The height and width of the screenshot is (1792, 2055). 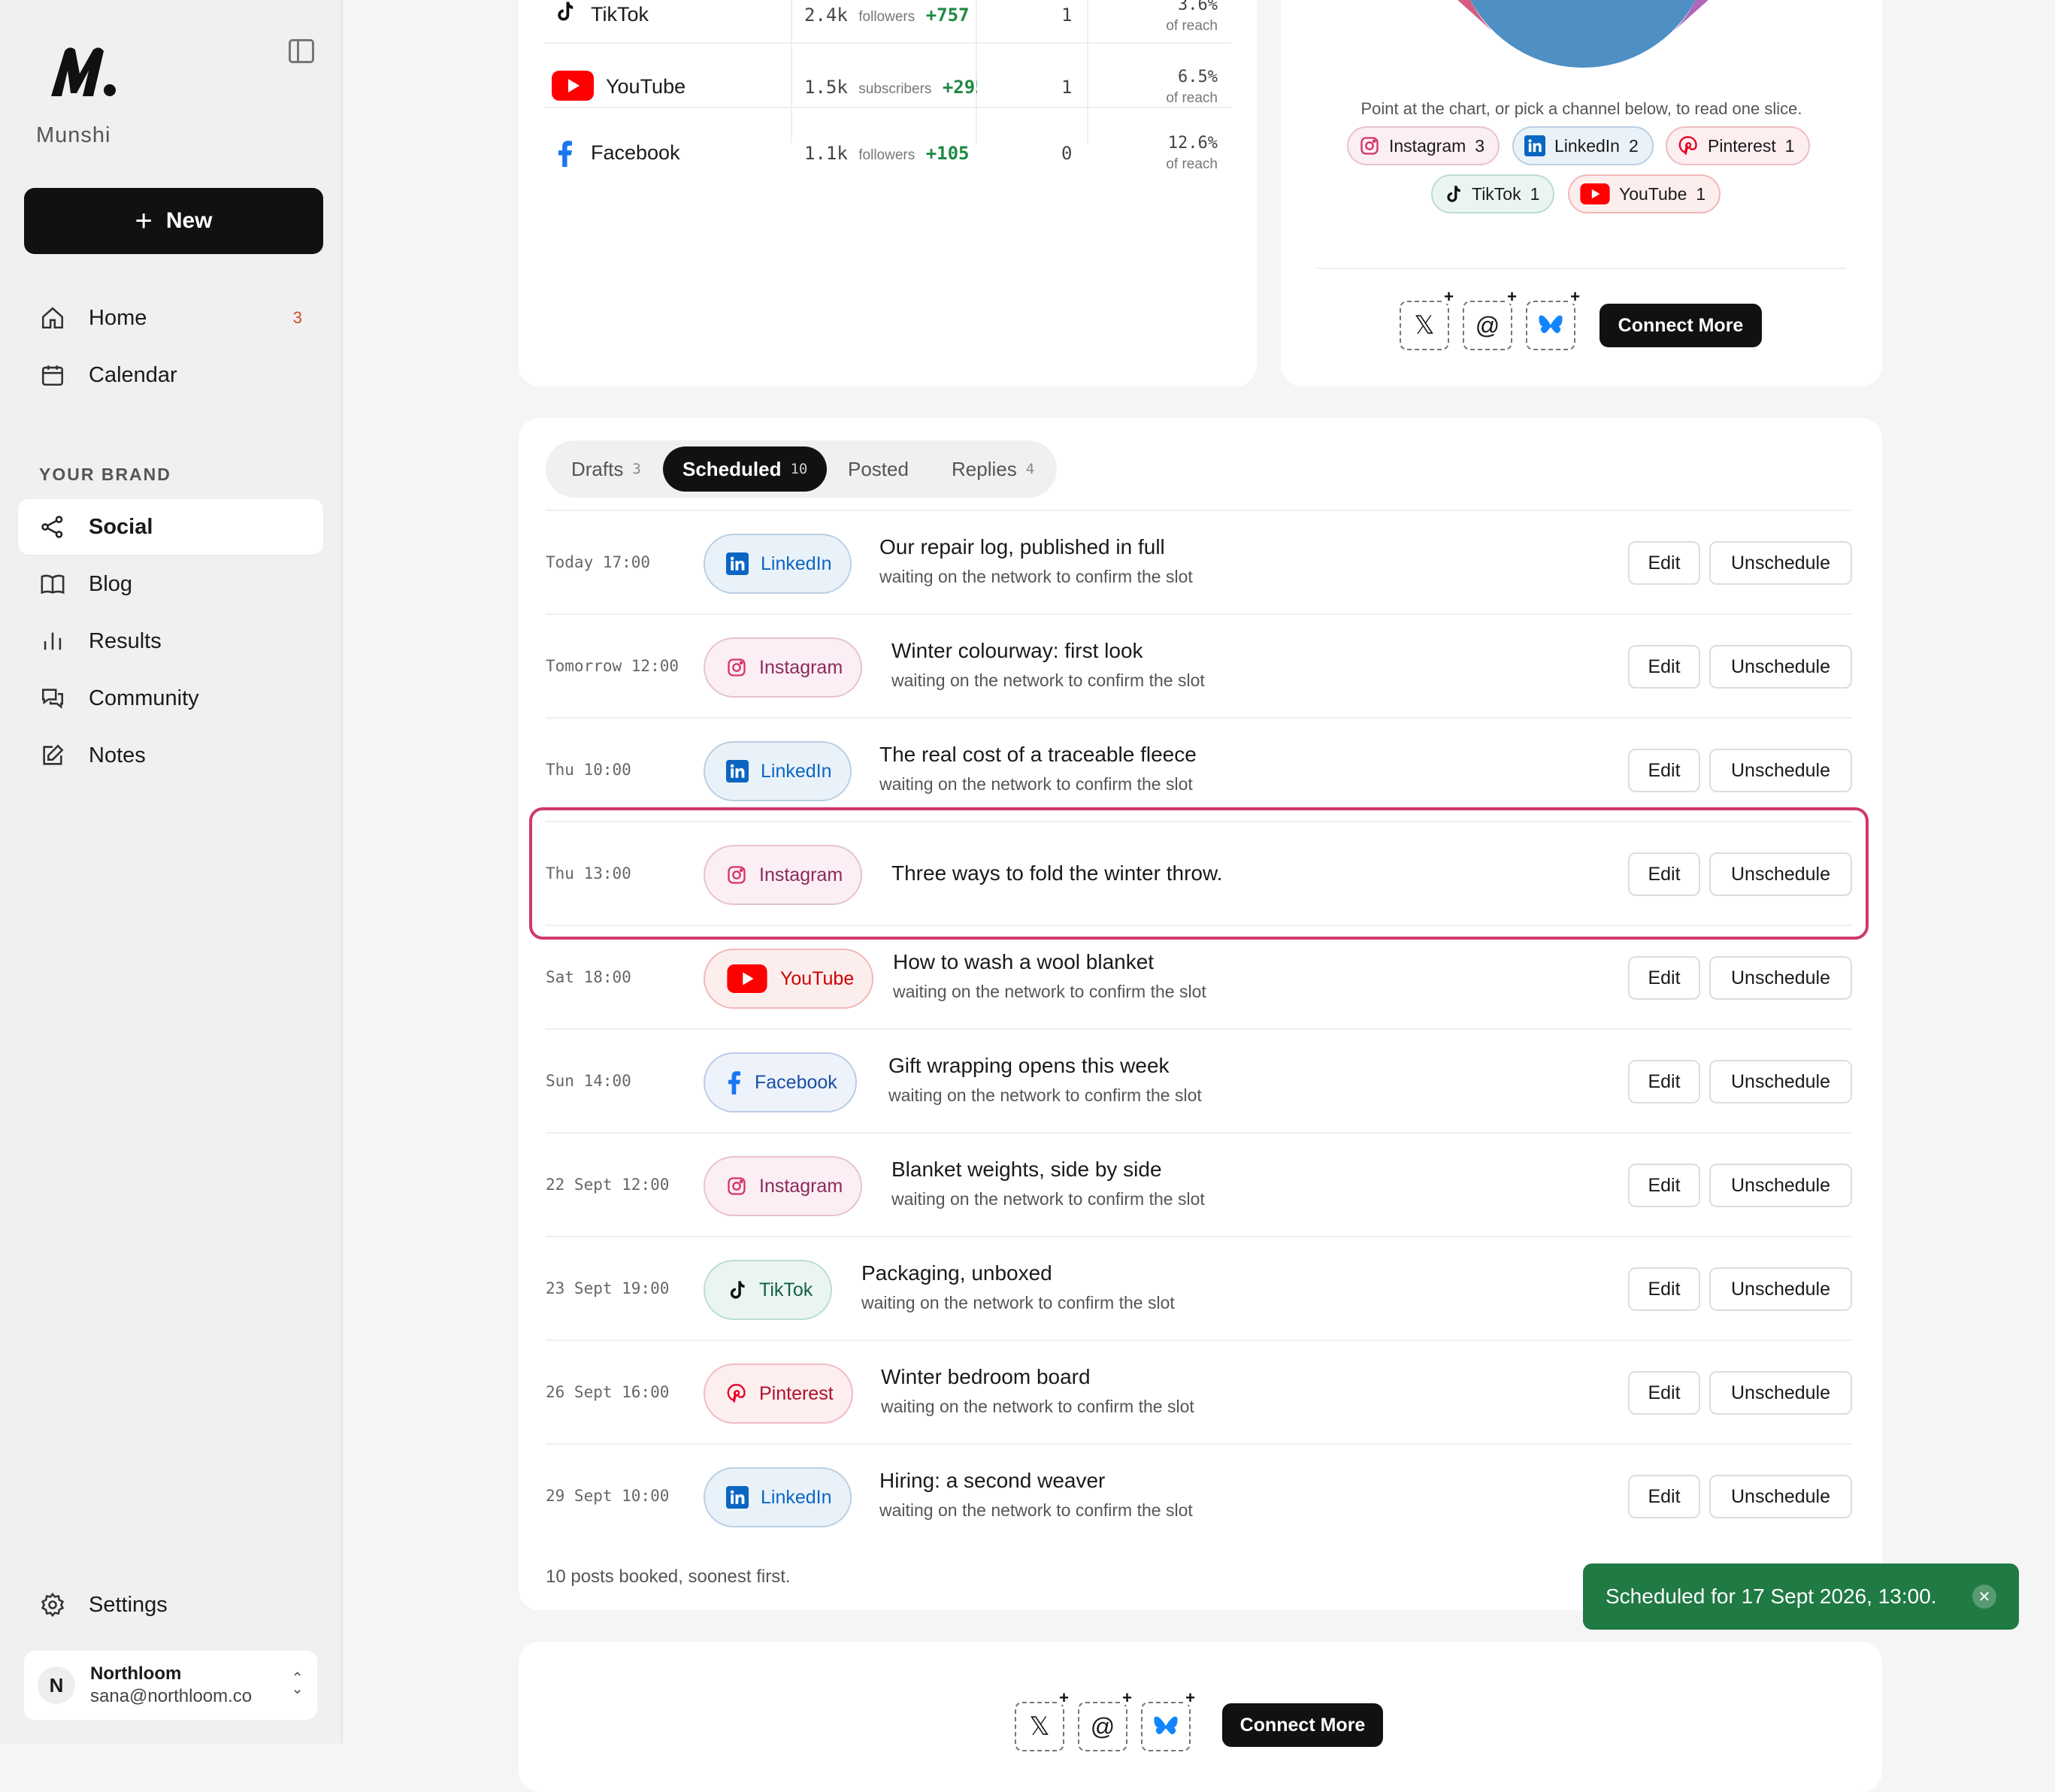 What do you see at coordinates (118, 317) in the screenshot?
I see `sidebar-item-label: Home` at bounding box center [118, 317].